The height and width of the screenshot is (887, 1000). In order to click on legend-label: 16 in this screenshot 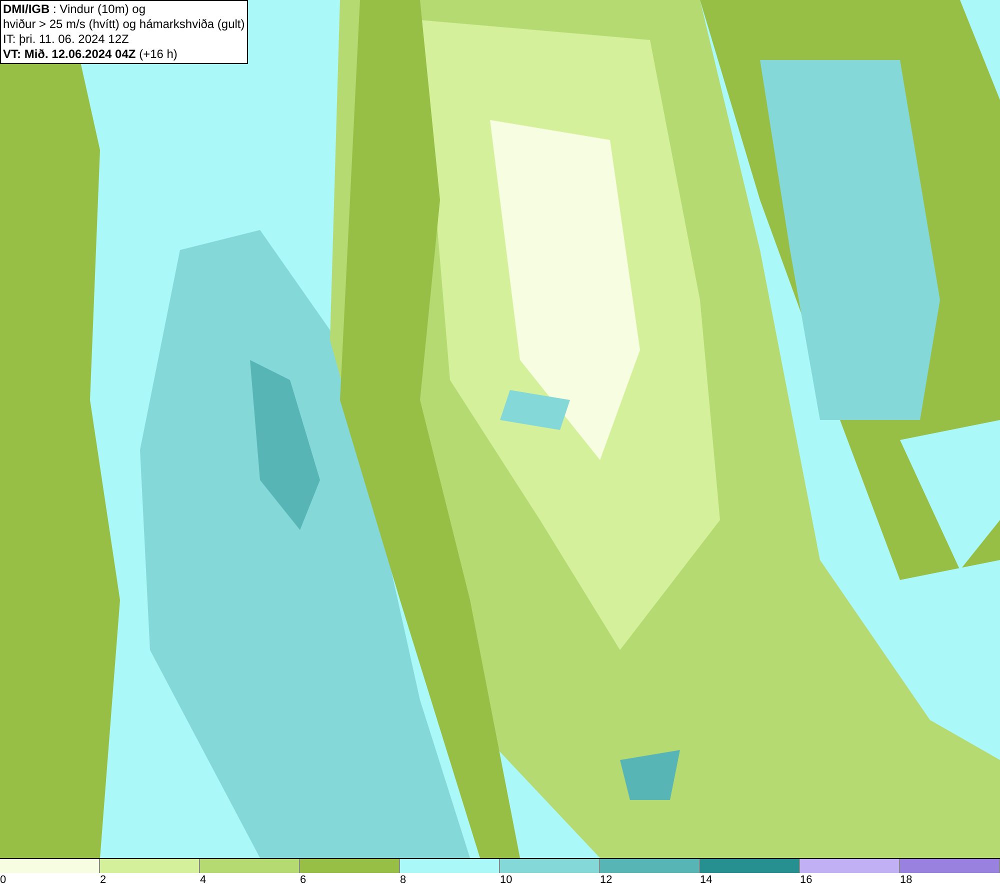, I will do `click(806, 880)`.